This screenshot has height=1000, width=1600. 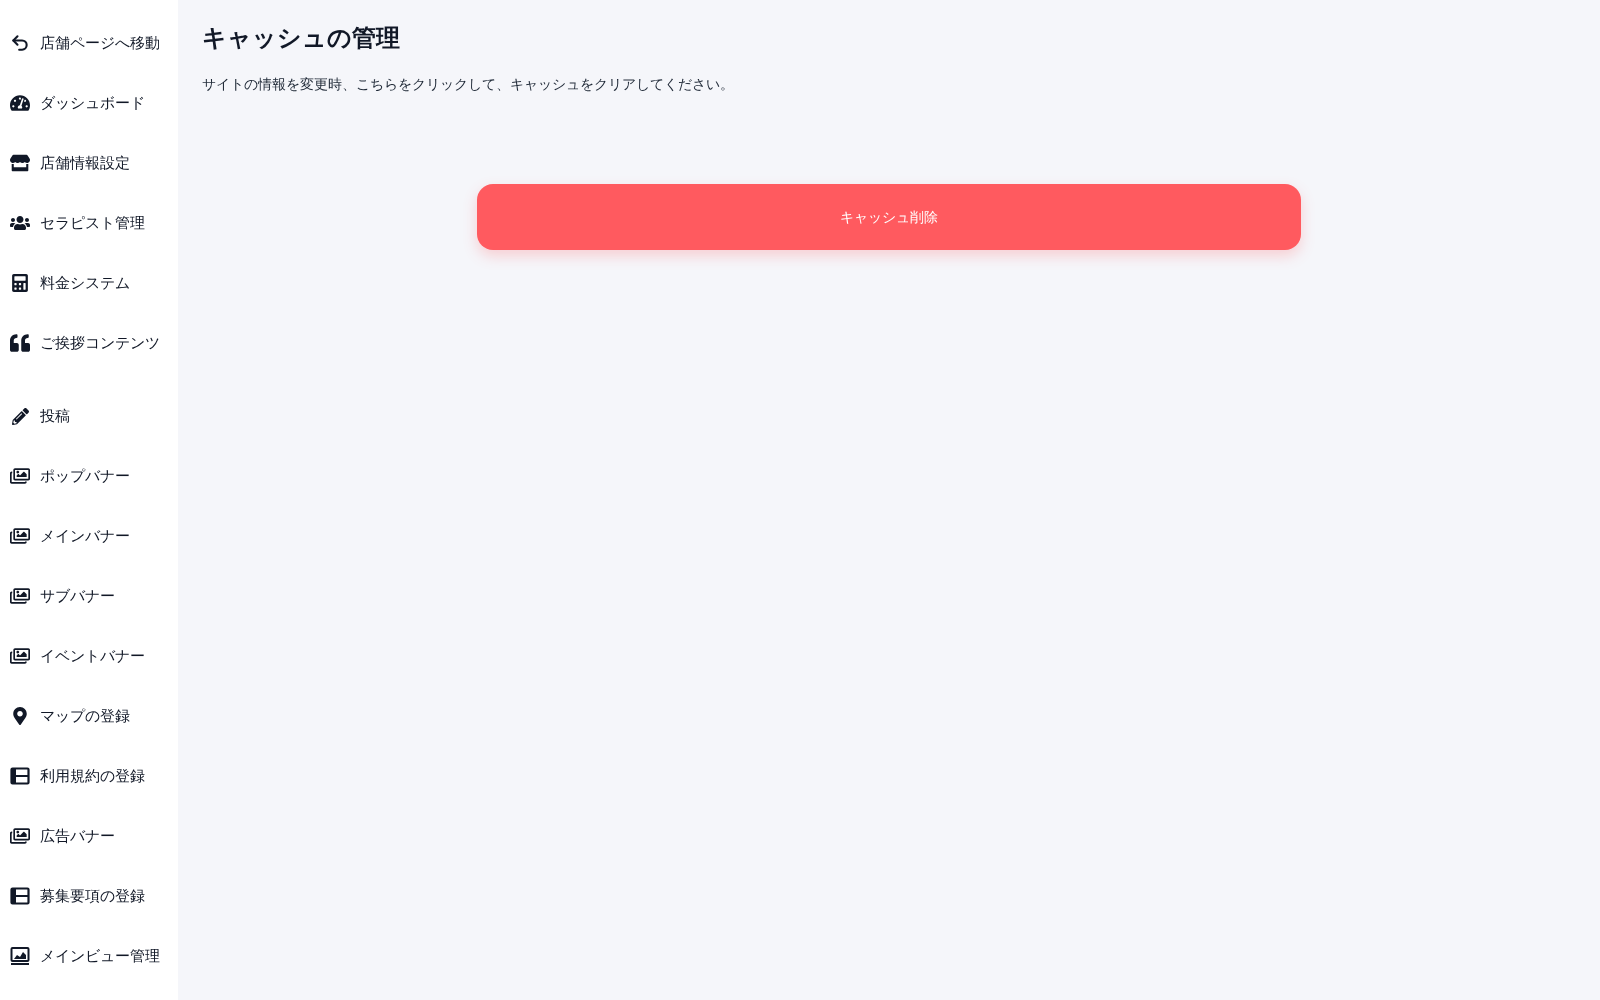 What do you see at coordinates (89, 596) in the screenshot?
I see `sidebar-item: サブバナー` at bounding box center [89, 596].